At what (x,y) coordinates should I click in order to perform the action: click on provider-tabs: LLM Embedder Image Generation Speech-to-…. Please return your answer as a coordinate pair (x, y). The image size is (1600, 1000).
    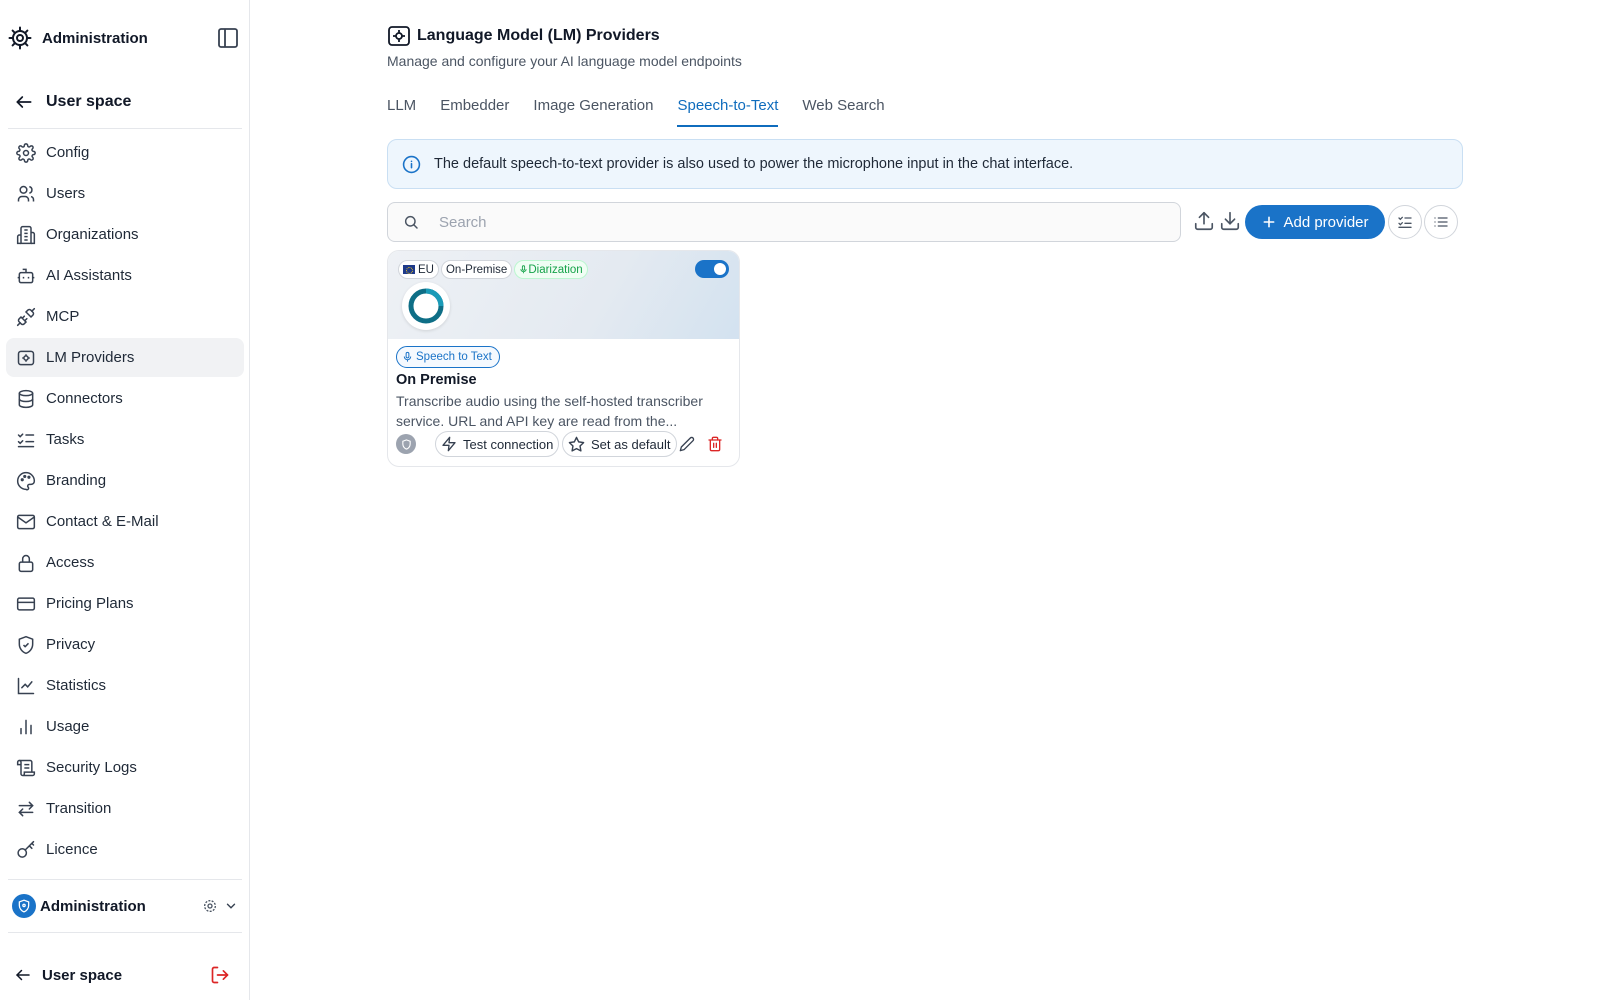
    Looking at the image, I should click on (648, 112).